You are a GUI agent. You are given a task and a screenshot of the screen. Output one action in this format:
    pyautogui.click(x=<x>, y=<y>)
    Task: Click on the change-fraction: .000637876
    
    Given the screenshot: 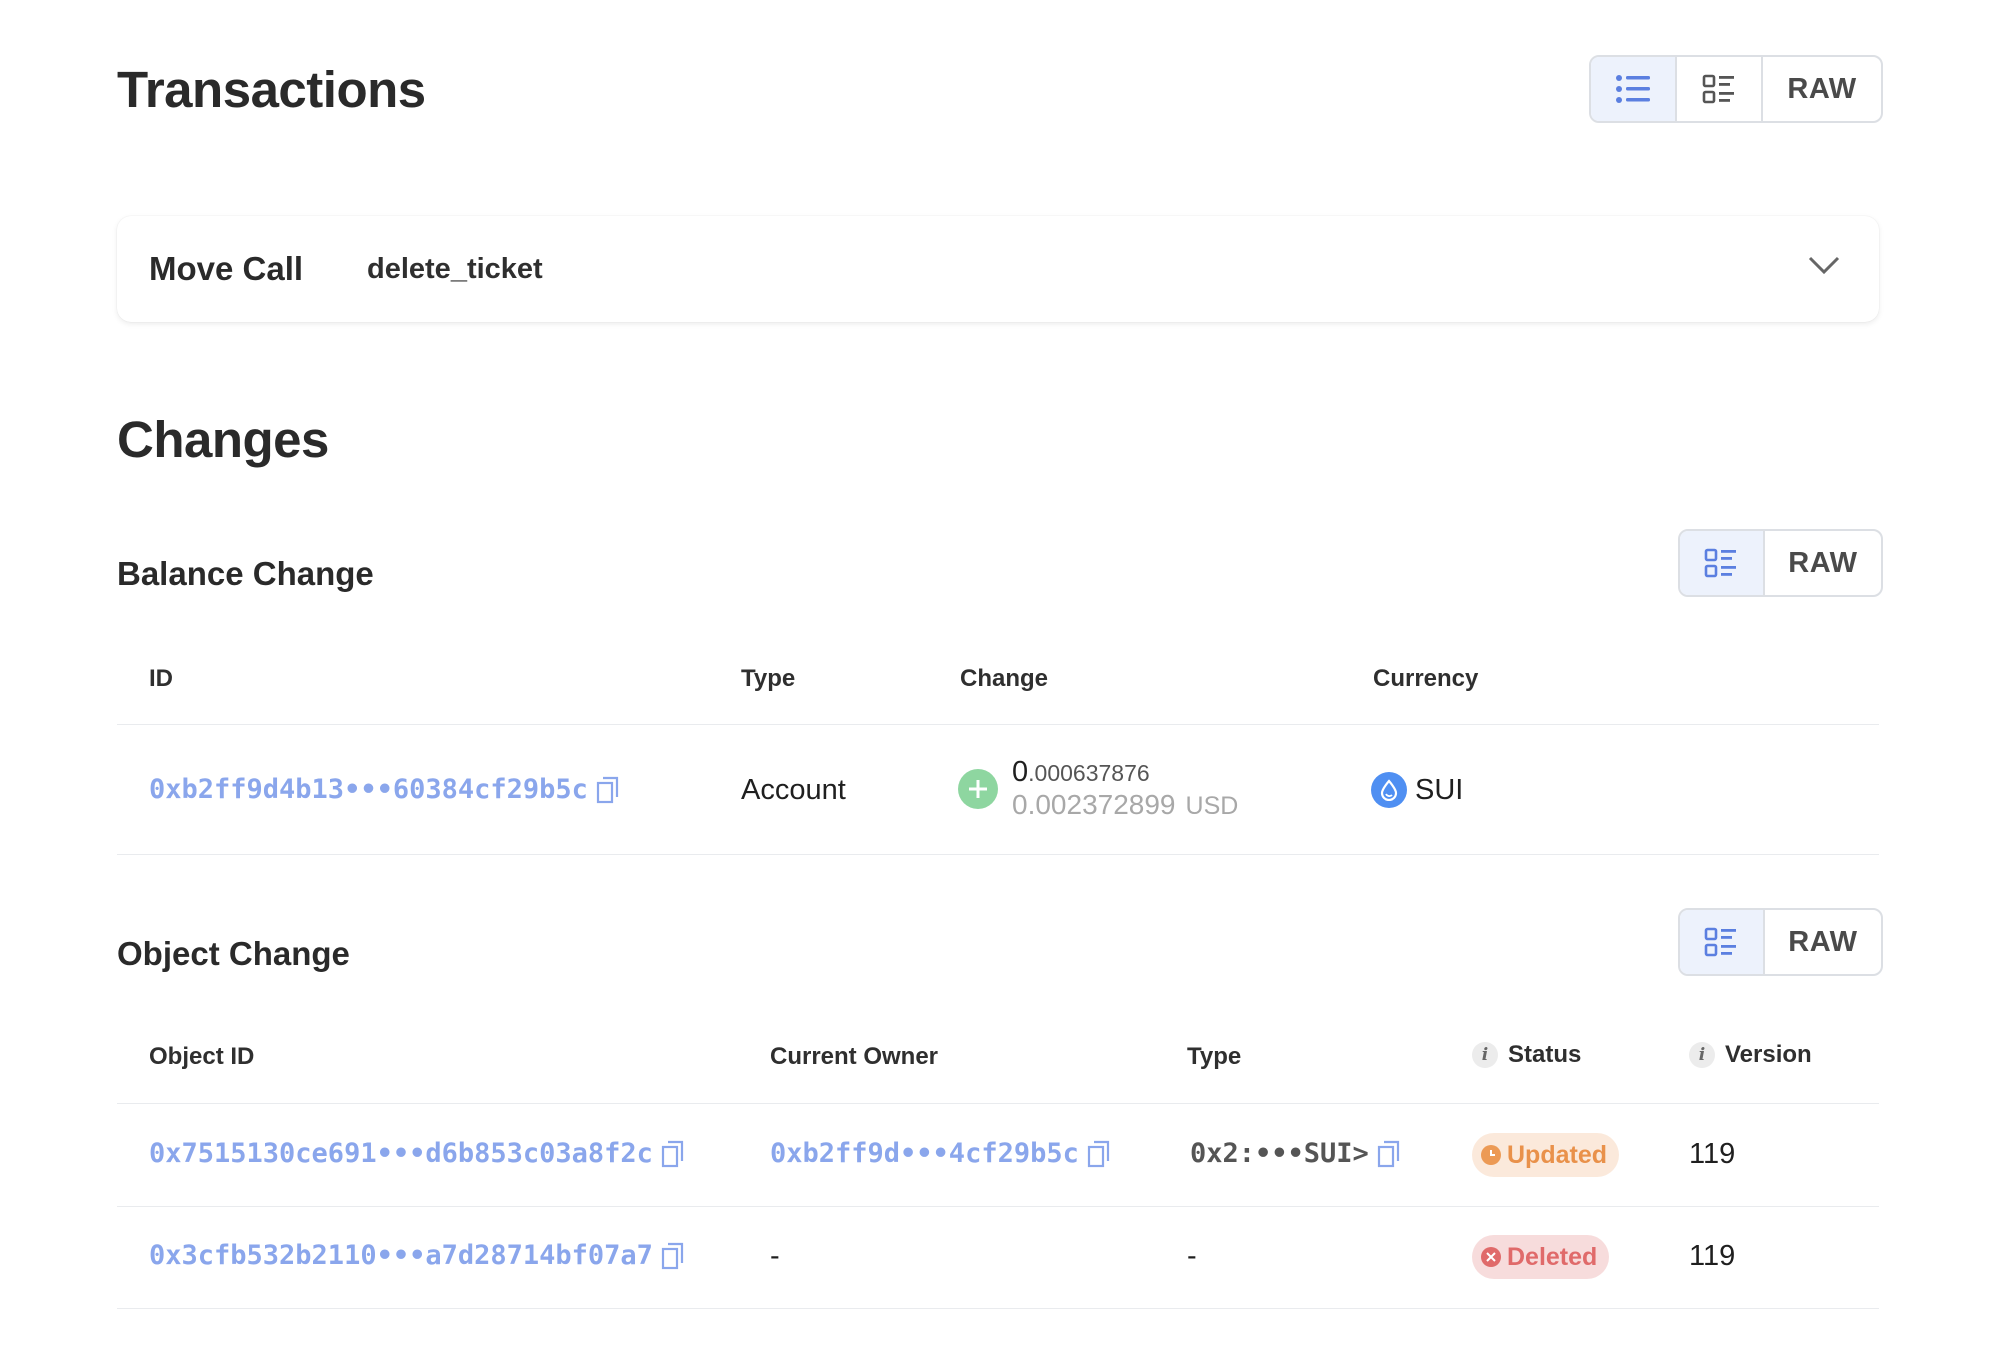 What is the action you would take?
    pyautogui.click(x=1089, y=773)
    